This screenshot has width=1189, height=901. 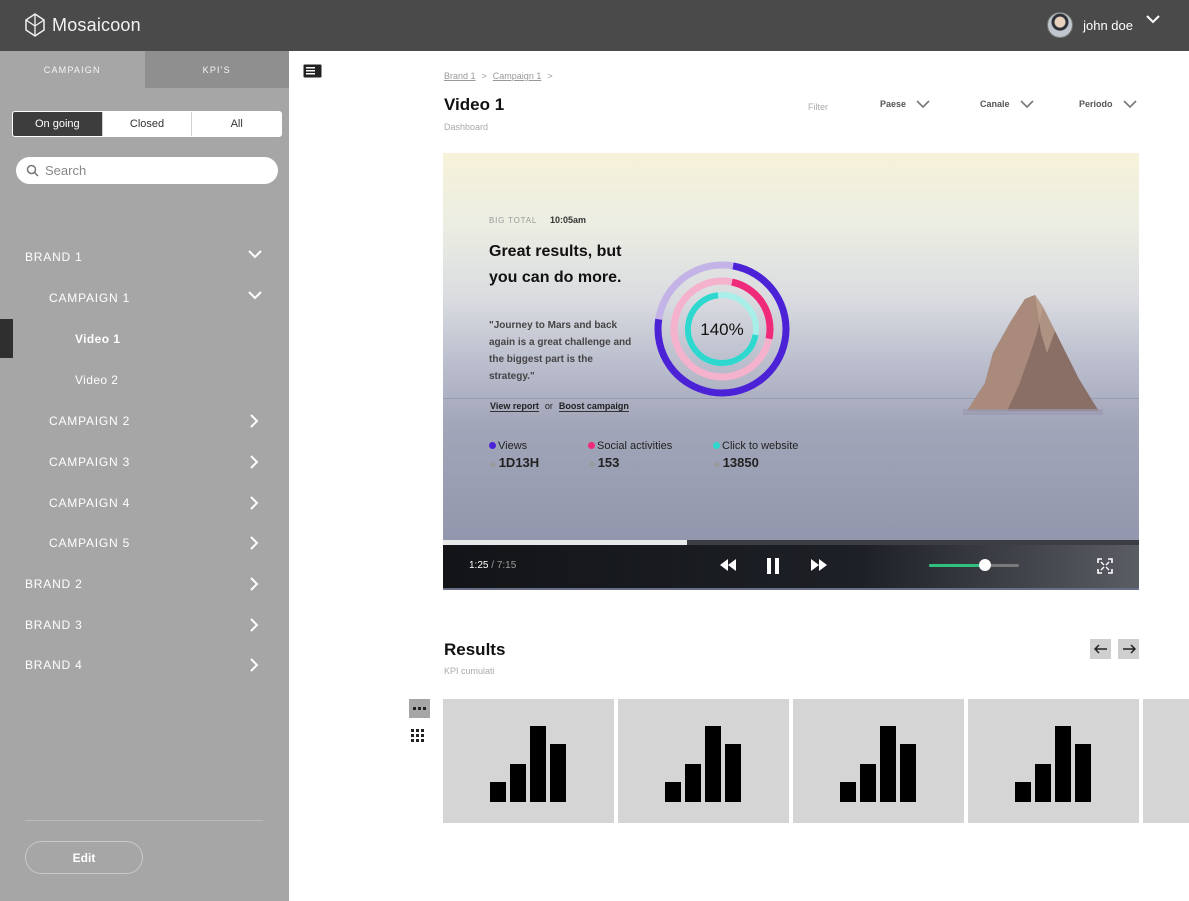 I want to click on overlay-links: View report or Boost campaign, so click(x=559, y=406).